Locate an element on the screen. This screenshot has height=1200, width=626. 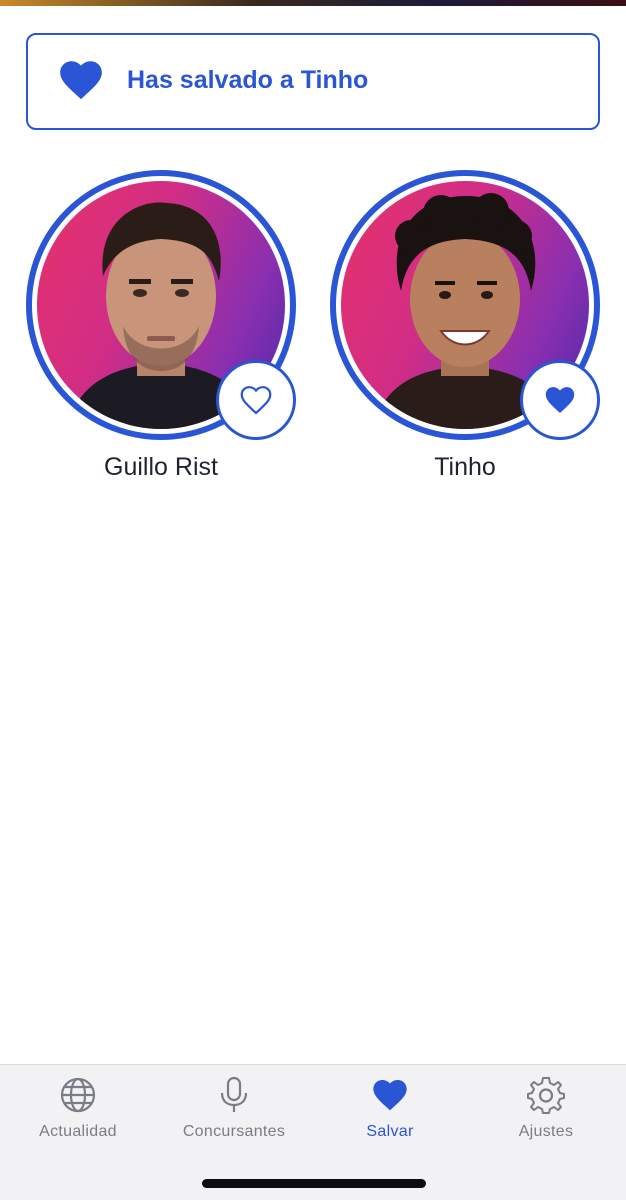
tab-label: Actualidad is located at coordinates (78, 1131).